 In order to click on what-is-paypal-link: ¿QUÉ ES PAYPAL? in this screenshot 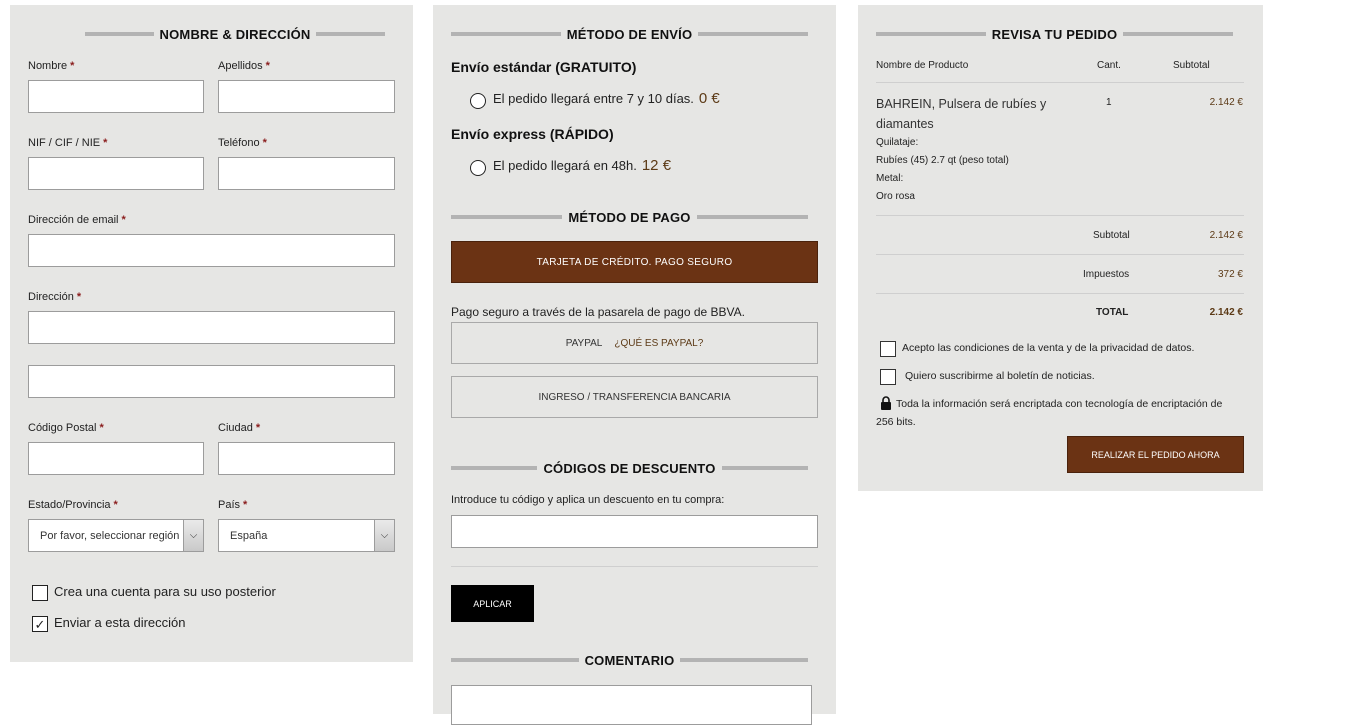, I will do `click(658, 343)`.